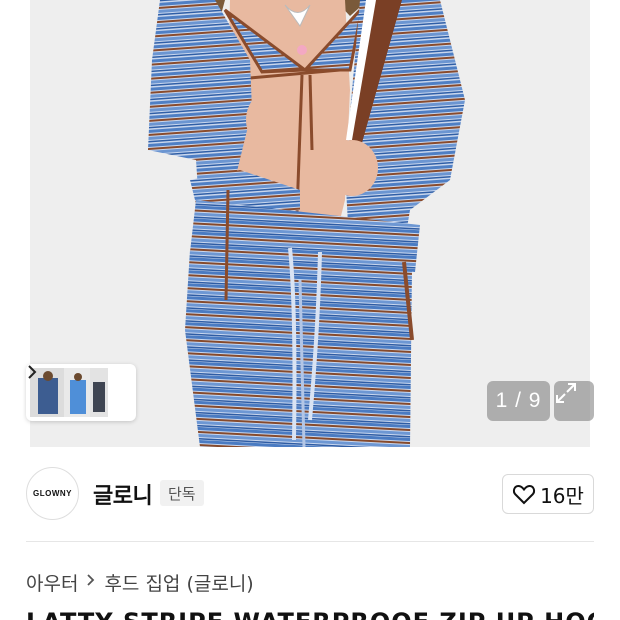 Image resolution: width=620 pixels, height=620 pixels. What do you see at coordinates (310, 541) in the screenshot?
I see `divider` at bounding box center [310, 541].